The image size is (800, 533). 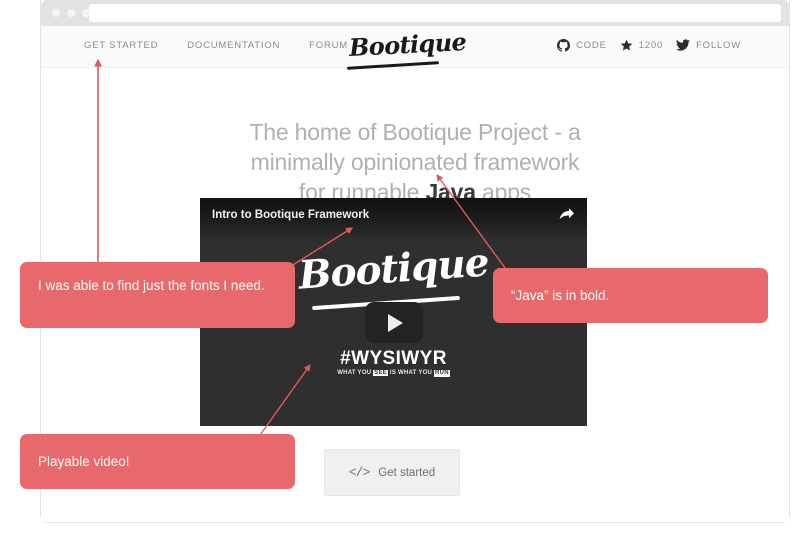 What do you see at coordinates (355, 373) in the screenshot?
I see `tagline-part-1: WHAT YOU` at bounding box center [355, 373].